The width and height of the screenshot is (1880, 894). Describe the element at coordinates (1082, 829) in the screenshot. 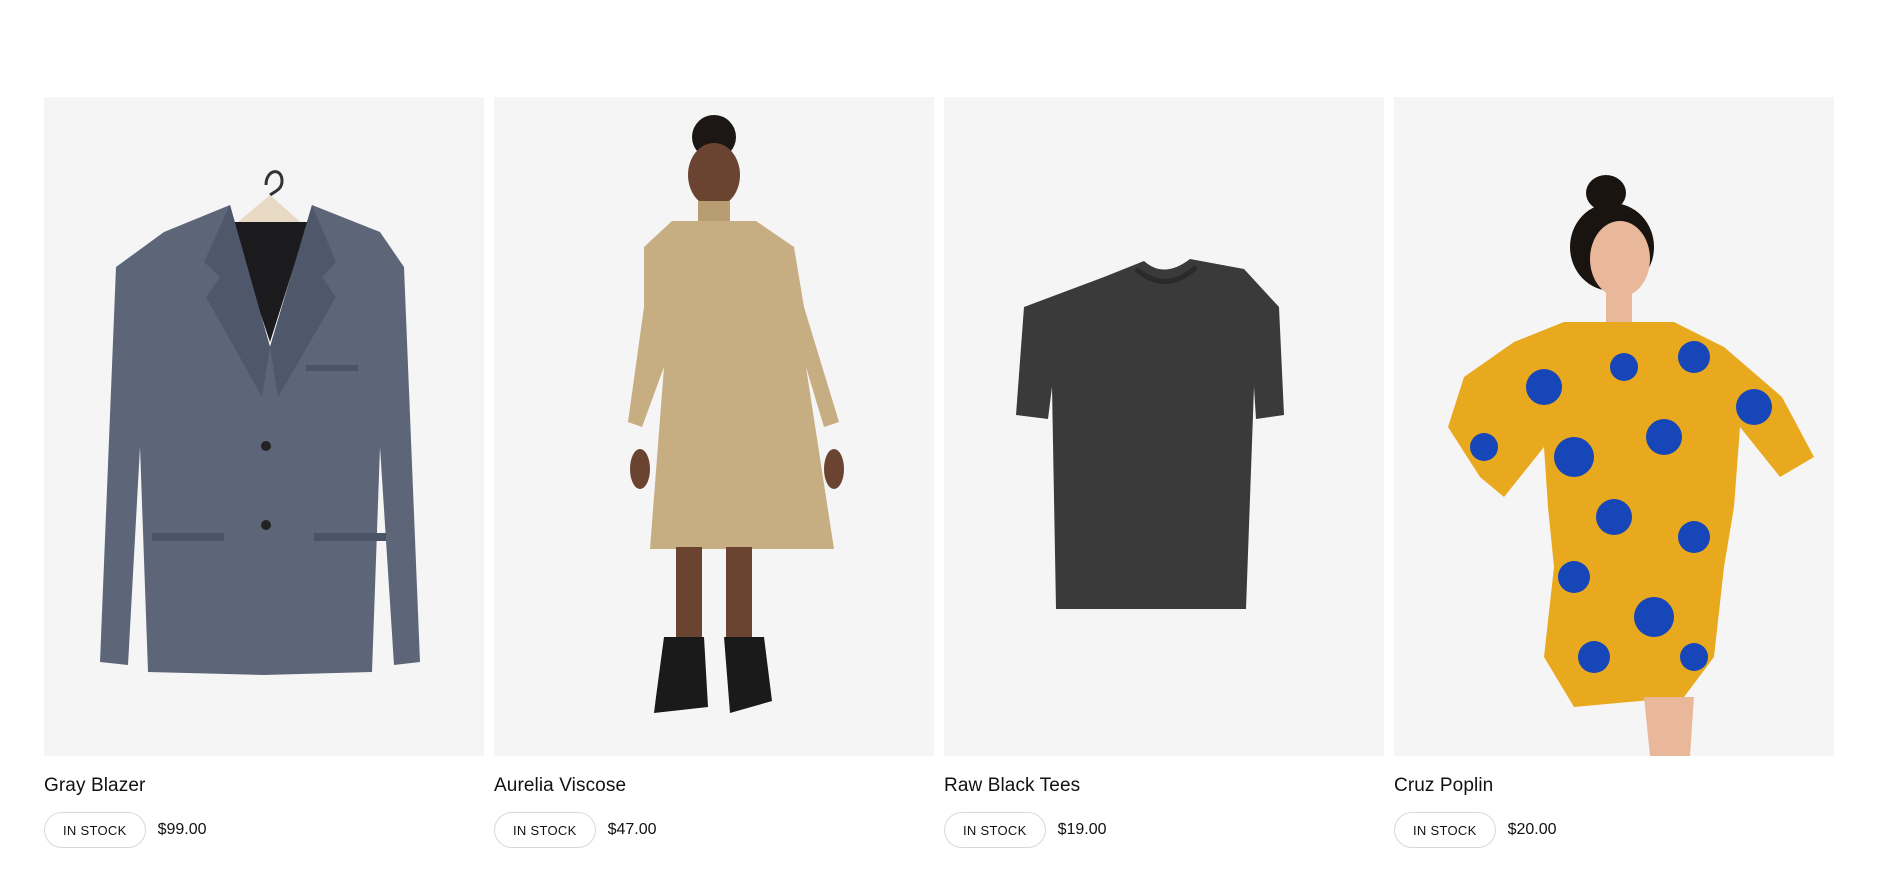

I see `product-price: $19.00` at that location.